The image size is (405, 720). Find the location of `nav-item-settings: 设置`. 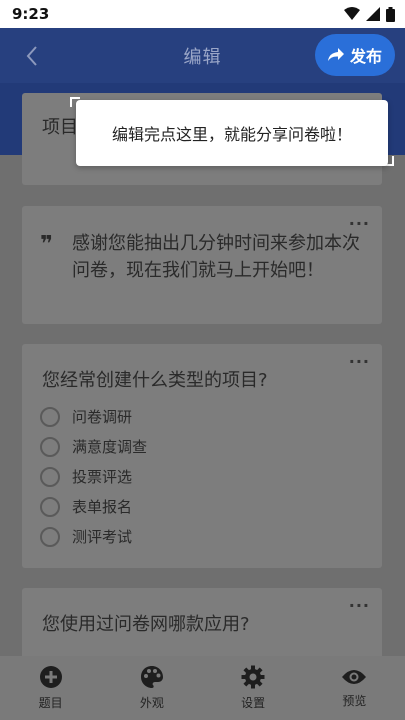

nav-item-settings: 设置 is located at coordinates (253, 688).